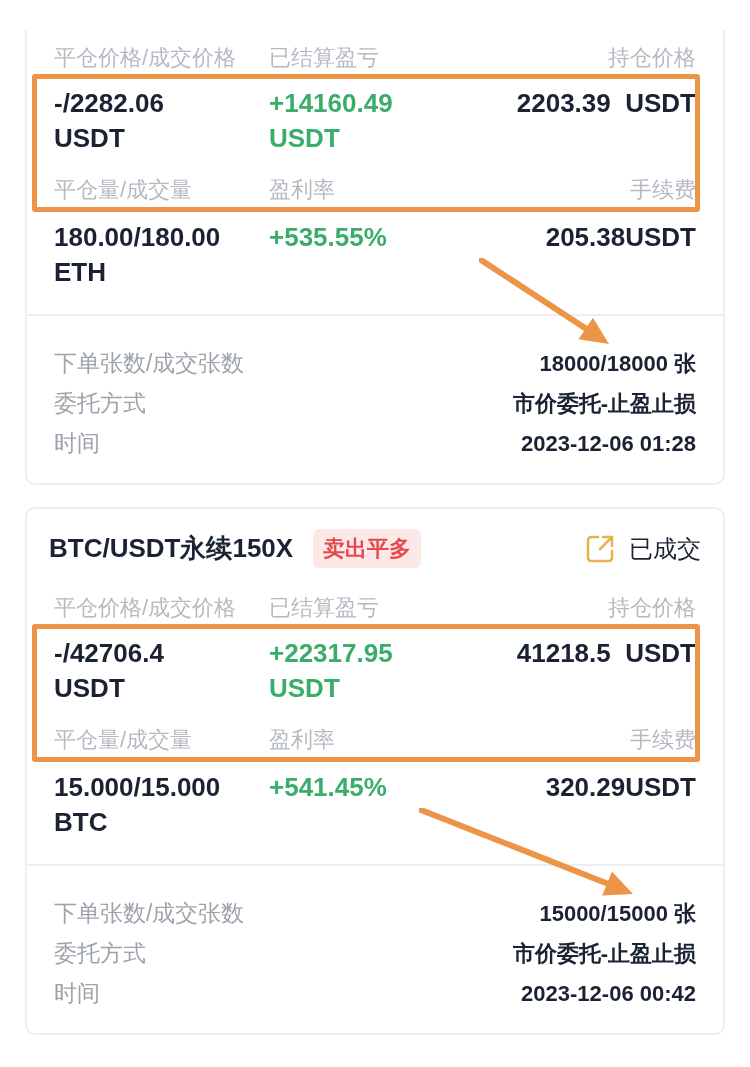  I want to click on share-icon, so click(600, 548).